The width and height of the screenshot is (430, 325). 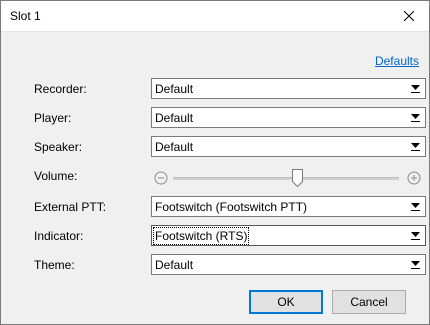 What do you see at coordinates (60, 89) in the screenshot?
I see `recorder-label: Recorder:` at bounding box center [60, 89].